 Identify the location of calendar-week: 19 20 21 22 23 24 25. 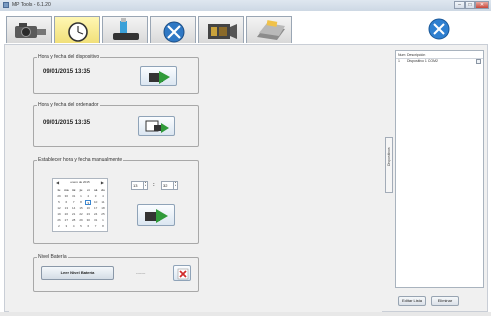
(81, 214).